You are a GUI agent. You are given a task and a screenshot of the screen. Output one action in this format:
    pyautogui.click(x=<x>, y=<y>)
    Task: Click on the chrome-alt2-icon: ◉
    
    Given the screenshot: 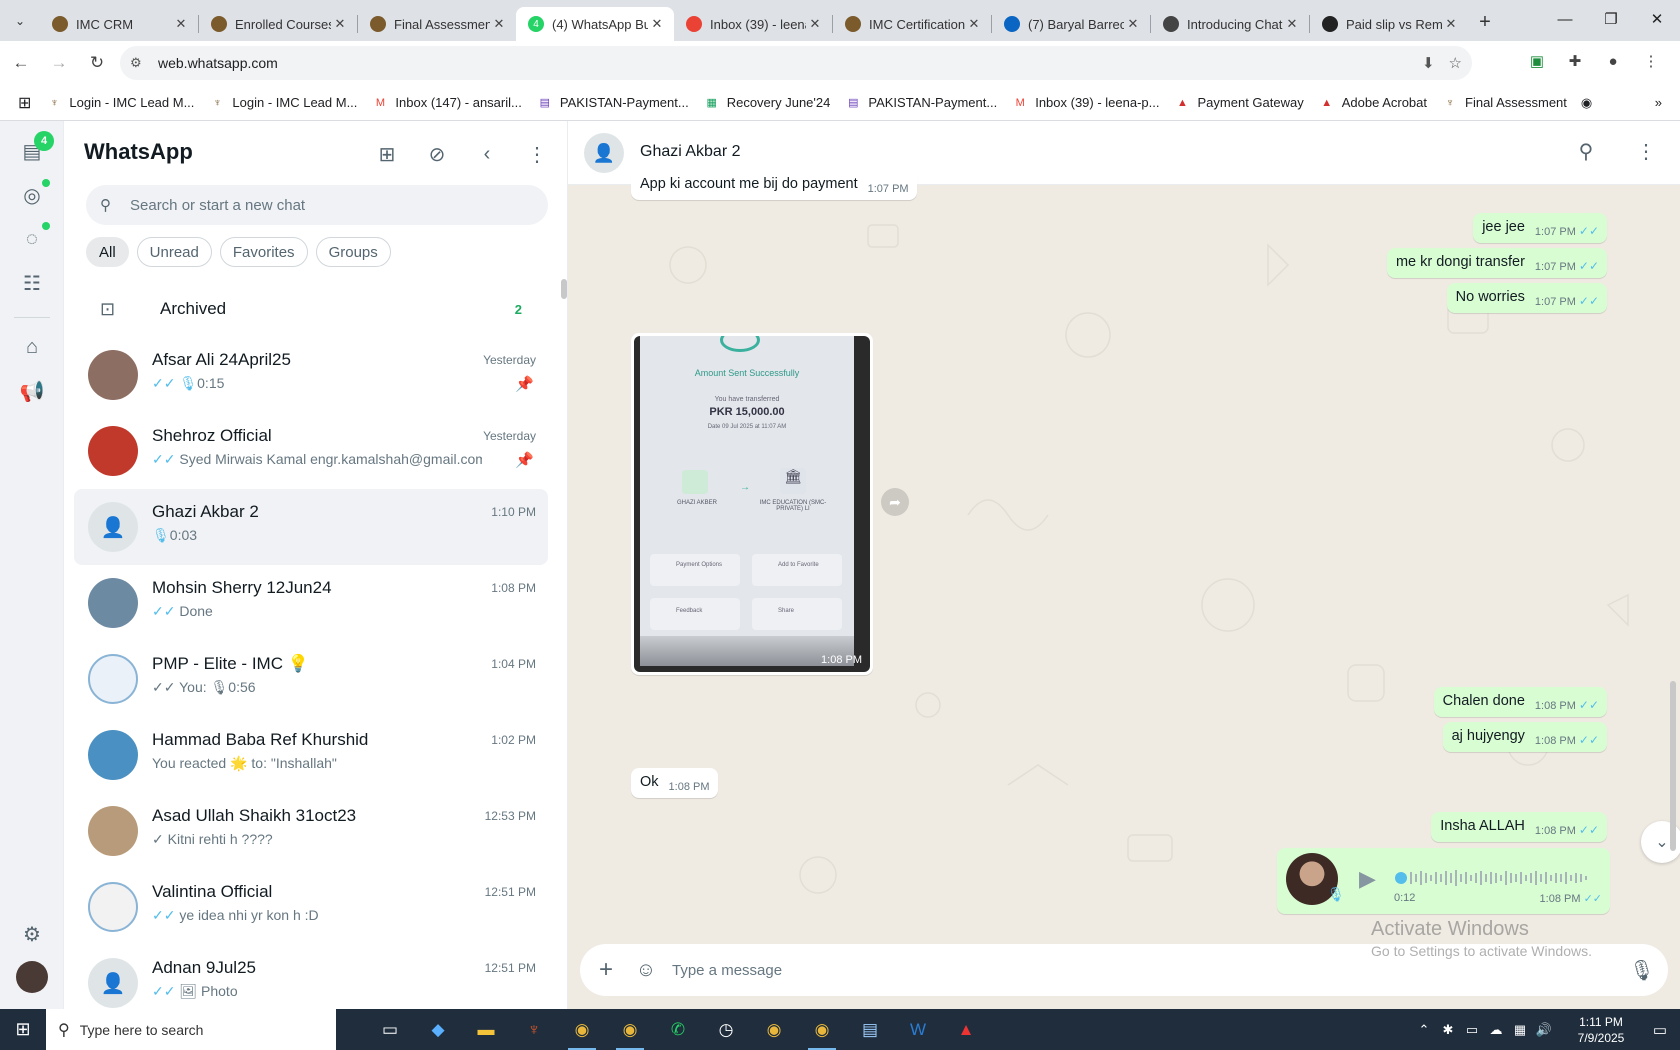 What is the action you would take?
    pyautogui.click(x=822, y=1029)
    